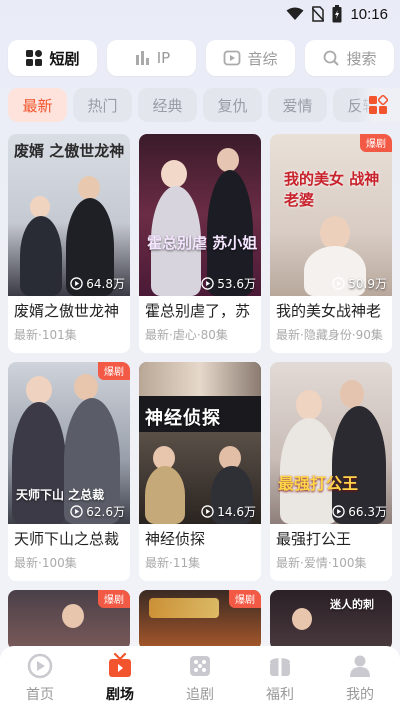 This screenshot has width=400, height=711. What do you see at coordinates (332, 189) in the screenshot?
I see `poster-art-title: 我的美女 战神老婆` at bounding box center [332, 189].